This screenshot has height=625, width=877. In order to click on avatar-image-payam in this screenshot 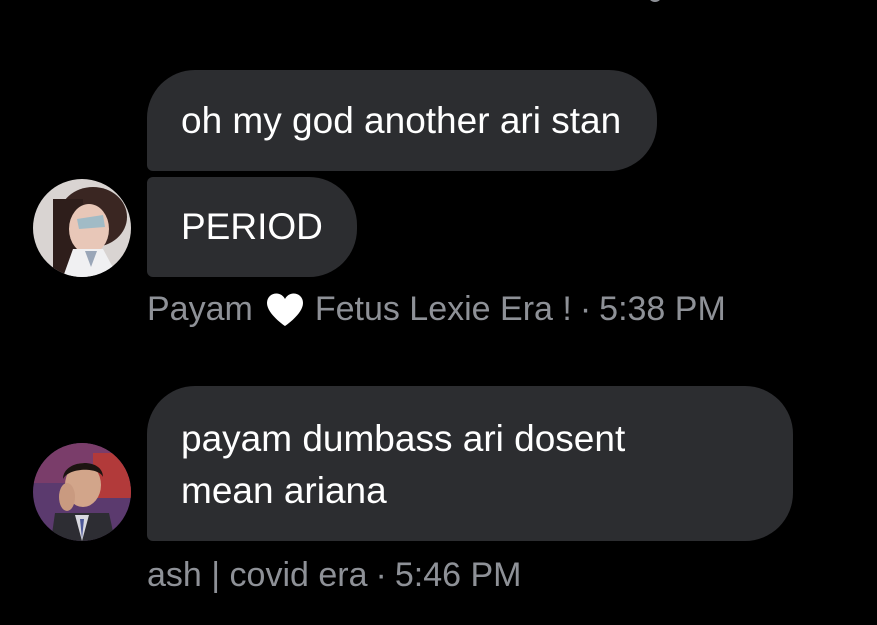, I will do `click(82, 228)`.